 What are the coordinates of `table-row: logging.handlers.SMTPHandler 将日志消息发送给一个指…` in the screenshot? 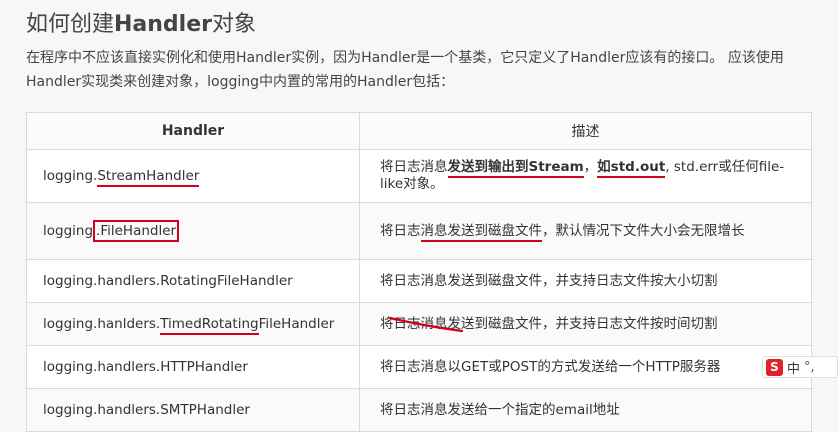 It's located at (419, 410).